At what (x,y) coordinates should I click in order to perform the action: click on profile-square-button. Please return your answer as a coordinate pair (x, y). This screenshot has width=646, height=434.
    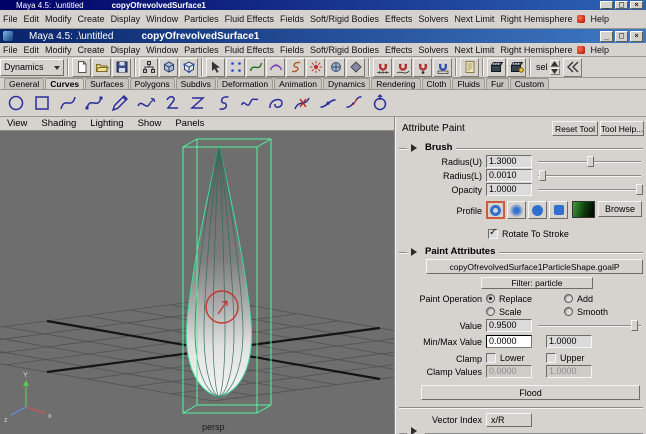
    Looking at the image, I should click on (558, 210).